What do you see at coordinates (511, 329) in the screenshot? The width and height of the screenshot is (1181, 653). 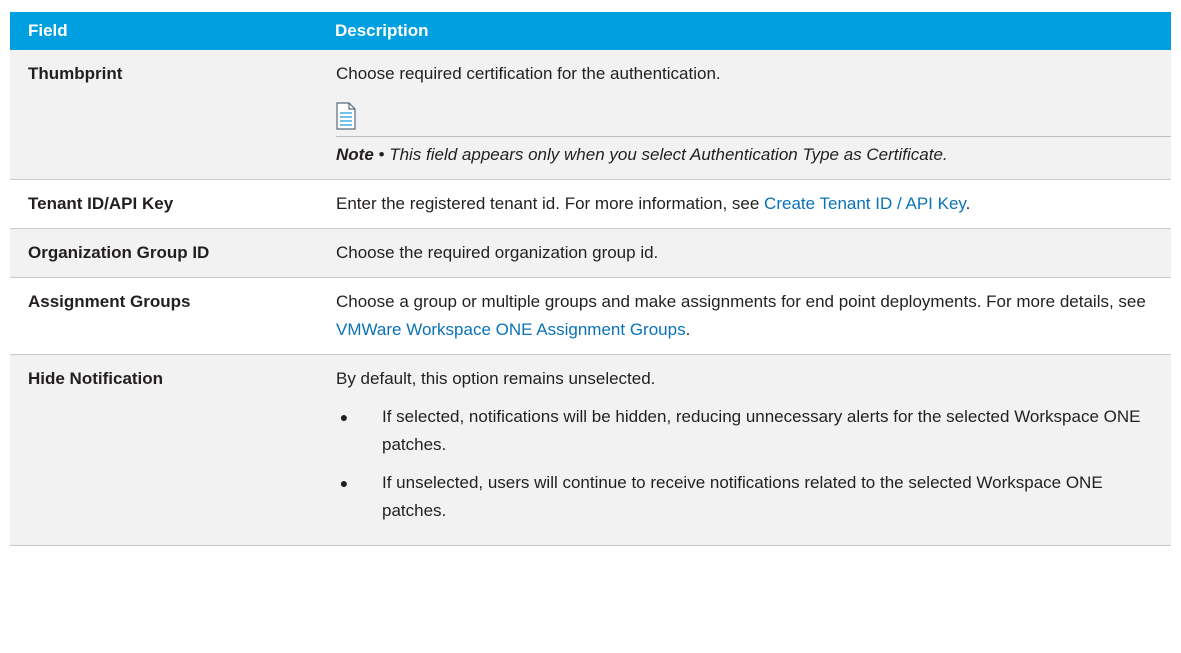 I see `assignment-groups-link: VMWare Workspace ONE Assignment Groups` at bounding box center [511, 329].